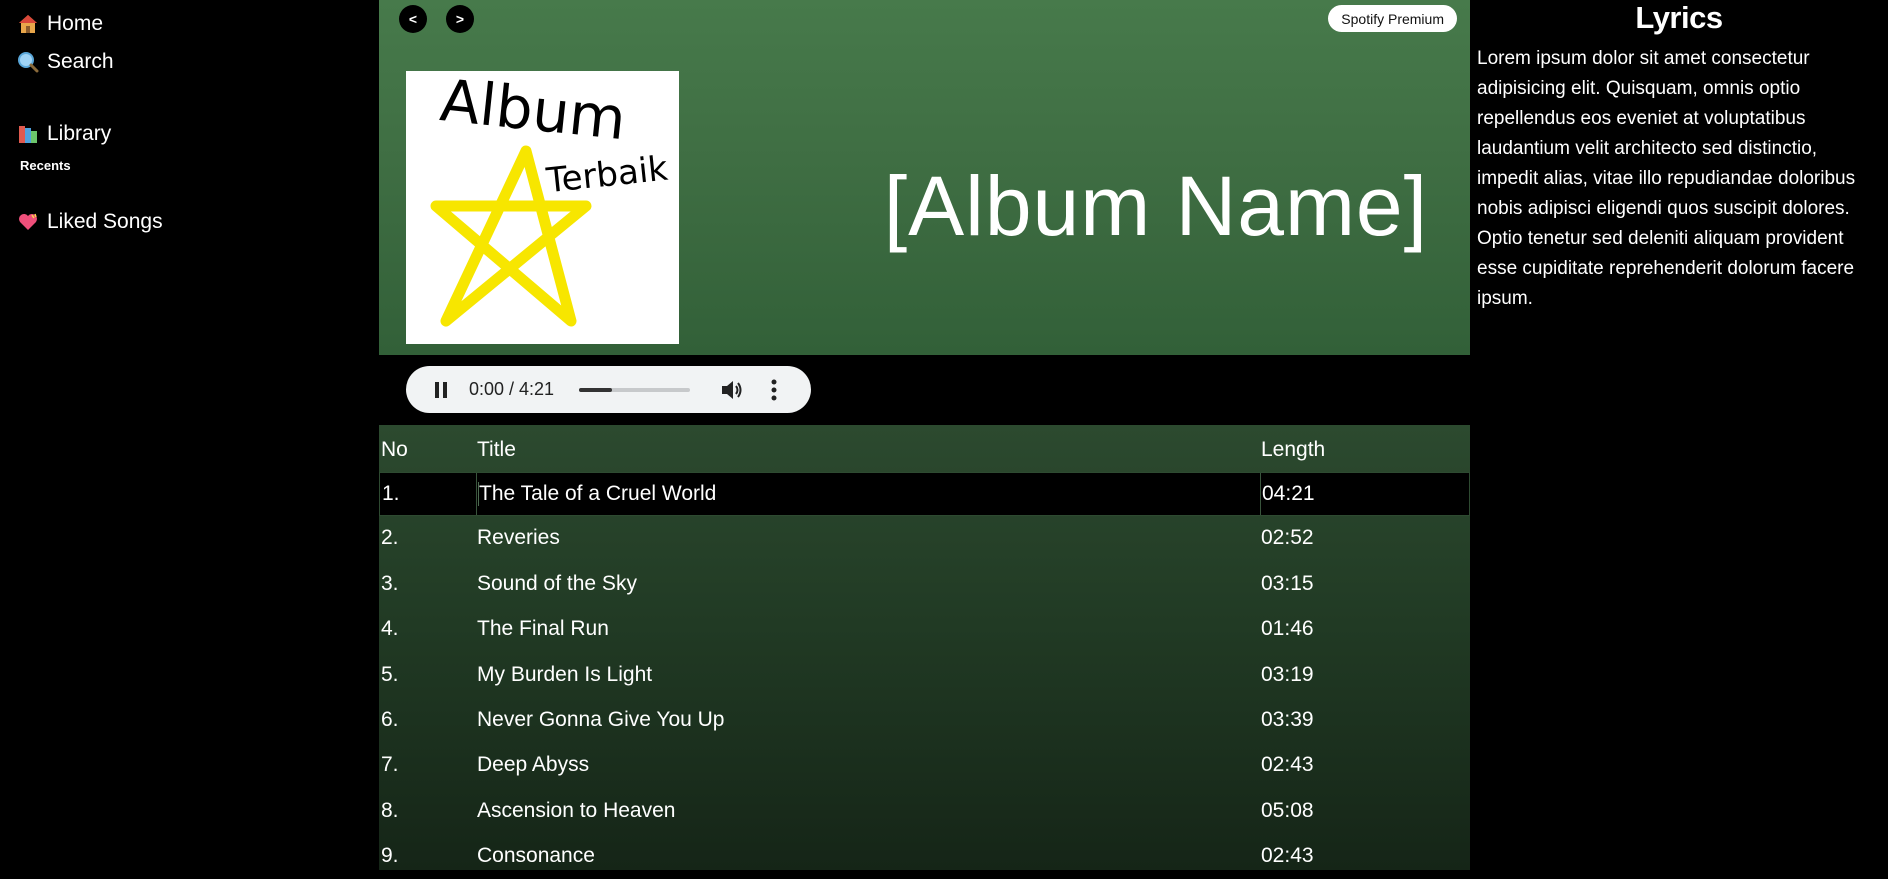 The width and height of the screenshot is (1888, 879). What do you see at coordinates (543, 629) in the screenshot?
I see `track-title: The Final Run` at bounding box center [543, 629].